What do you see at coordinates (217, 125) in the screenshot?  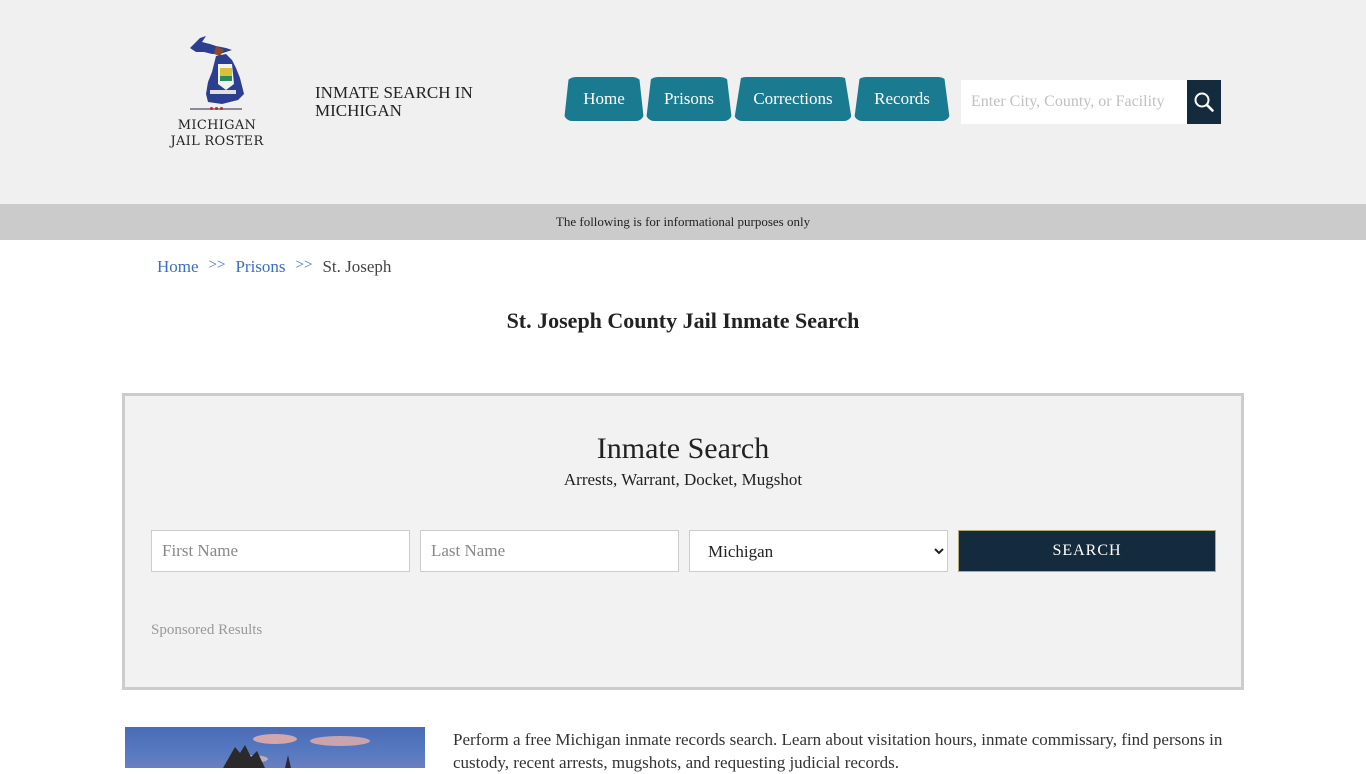 I see `logo-line-1: MICHIGAN` at bounding box center [217, 125].